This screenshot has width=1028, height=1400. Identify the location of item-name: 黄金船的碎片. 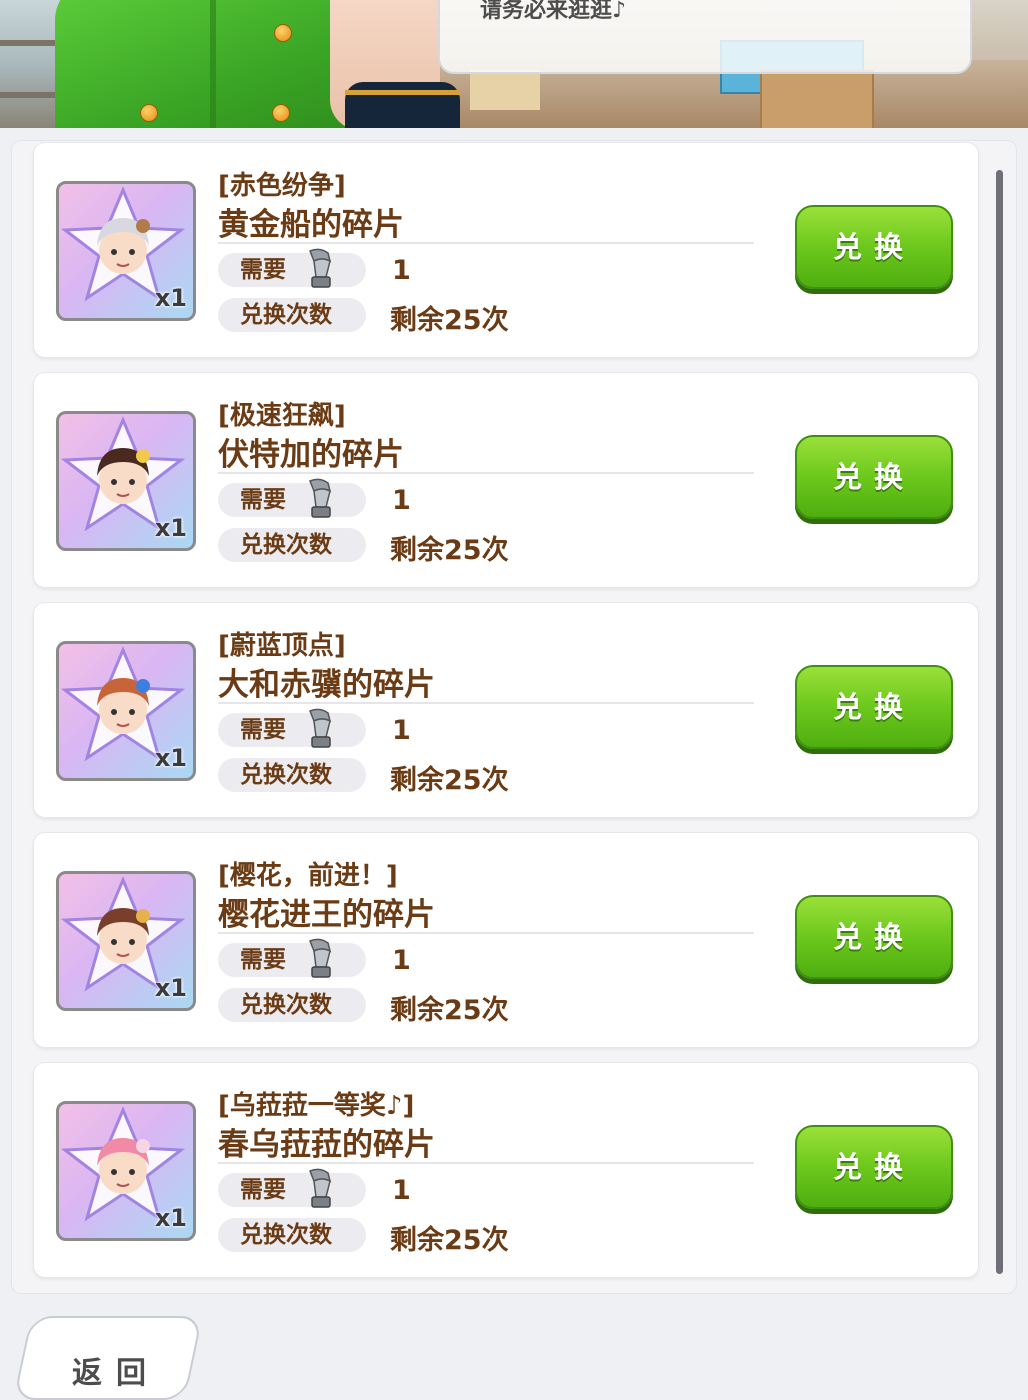
(311, 225).